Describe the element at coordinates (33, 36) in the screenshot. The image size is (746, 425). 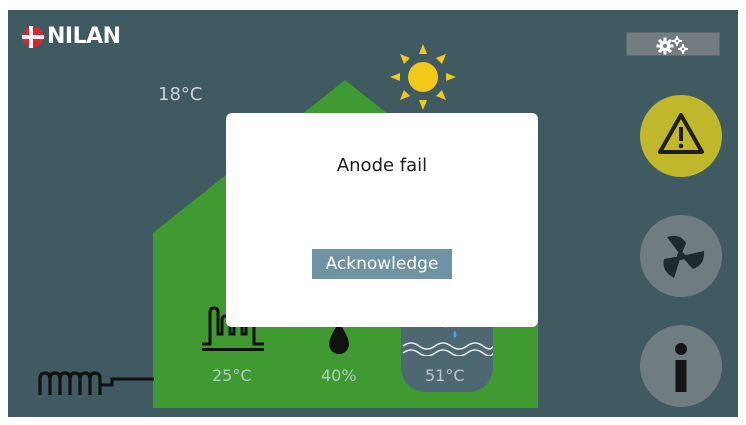
I see `danish-flag-icon` at that location.